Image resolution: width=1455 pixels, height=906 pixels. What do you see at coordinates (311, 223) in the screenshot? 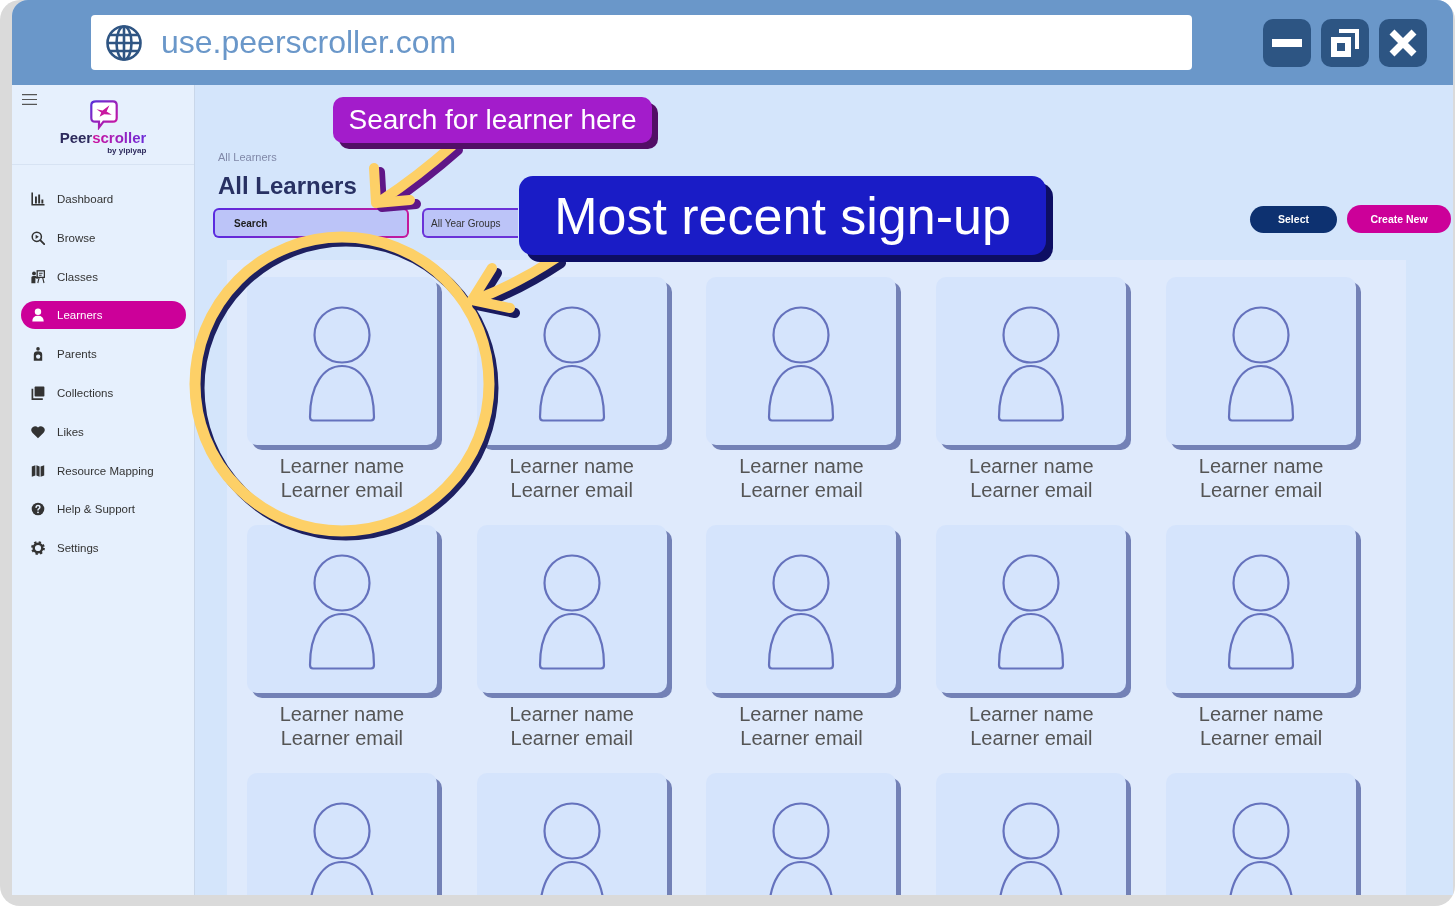
I see `search-field: Search` at bounding box center [311, 223].